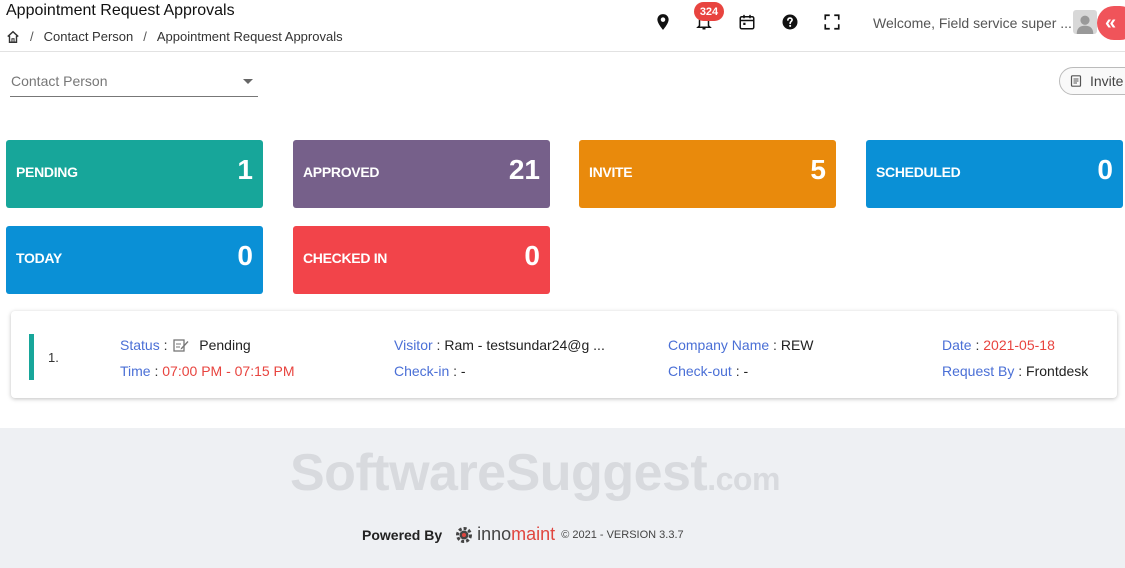 This screenshot has height=568, width=1125. I want to click on expand-icon, so click(832, 22).